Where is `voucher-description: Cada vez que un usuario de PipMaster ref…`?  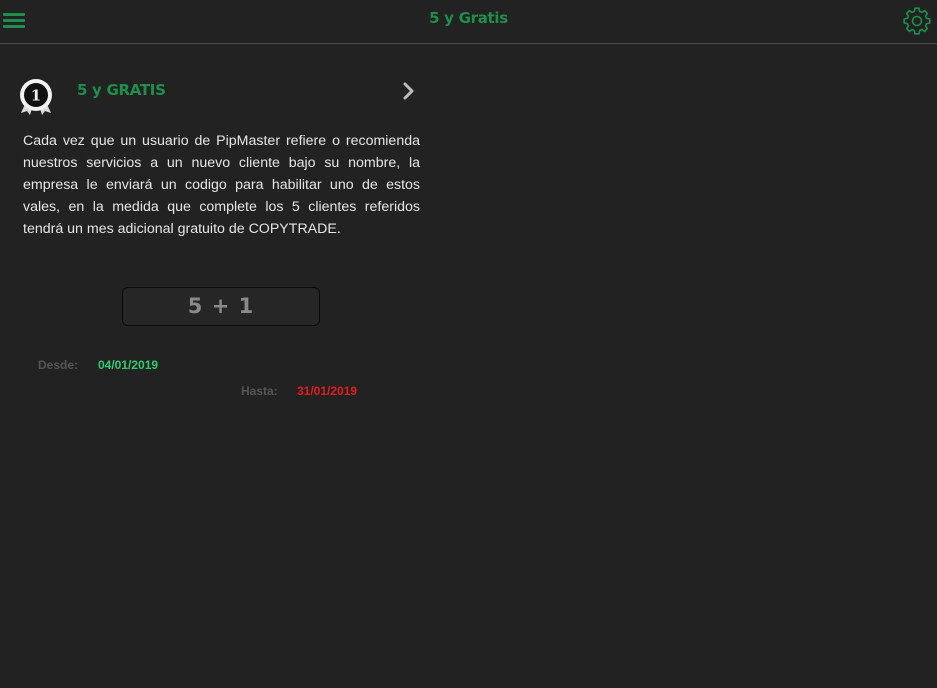 voucher-description: Cada vez que un usuario de PipMaster ref… is located at coordinates (221, 185).